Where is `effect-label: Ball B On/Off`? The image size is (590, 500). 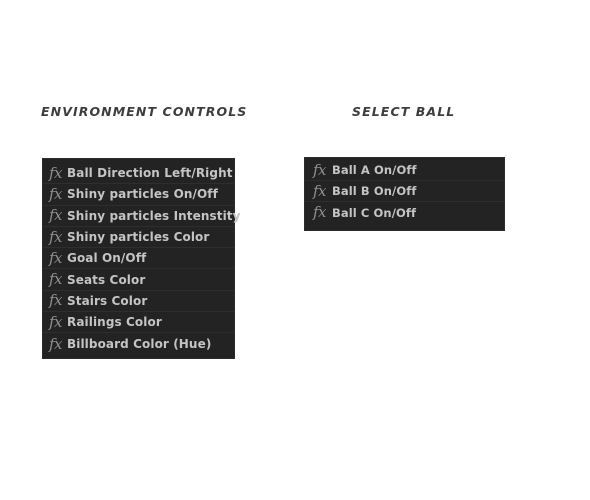 effect-label: Ball B On/Off is located at coordinates (374, 191).